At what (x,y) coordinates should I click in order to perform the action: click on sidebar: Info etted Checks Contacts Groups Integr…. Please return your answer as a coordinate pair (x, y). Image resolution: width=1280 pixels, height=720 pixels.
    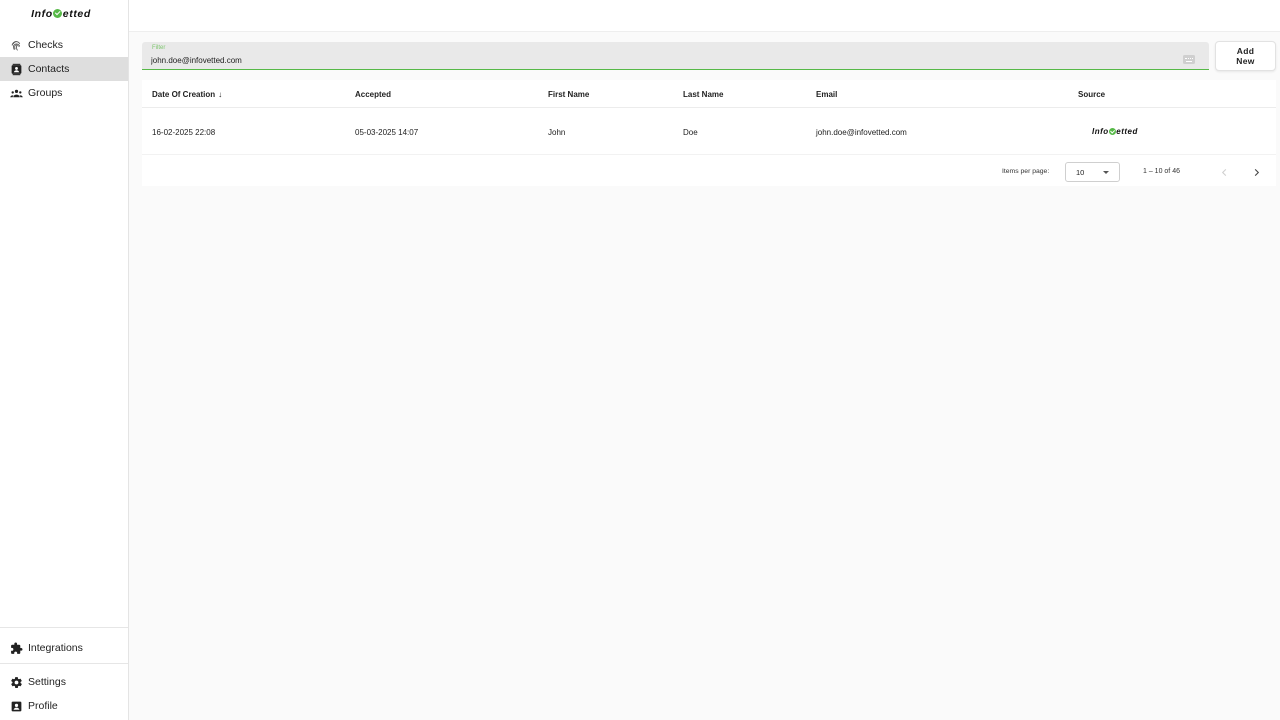
    Looking at the image, I should click on (64, 360).